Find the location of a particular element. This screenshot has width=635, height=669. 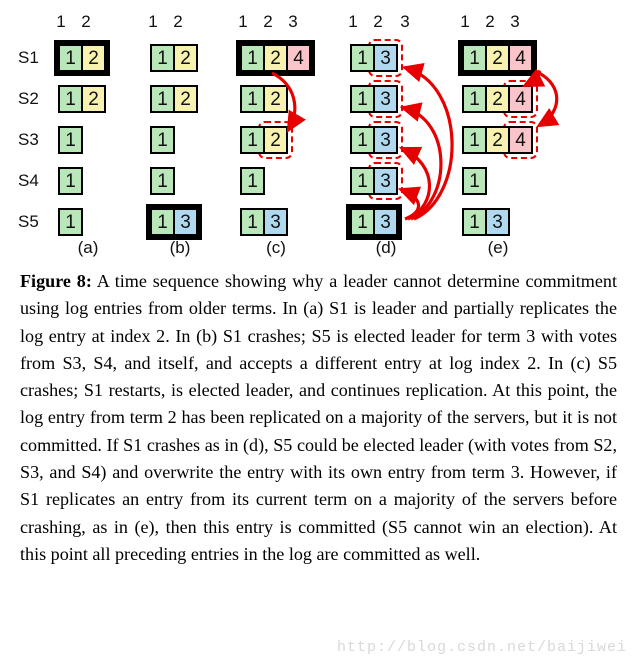

log-row-a-s3: 1 is located at coordinates (70, 140).